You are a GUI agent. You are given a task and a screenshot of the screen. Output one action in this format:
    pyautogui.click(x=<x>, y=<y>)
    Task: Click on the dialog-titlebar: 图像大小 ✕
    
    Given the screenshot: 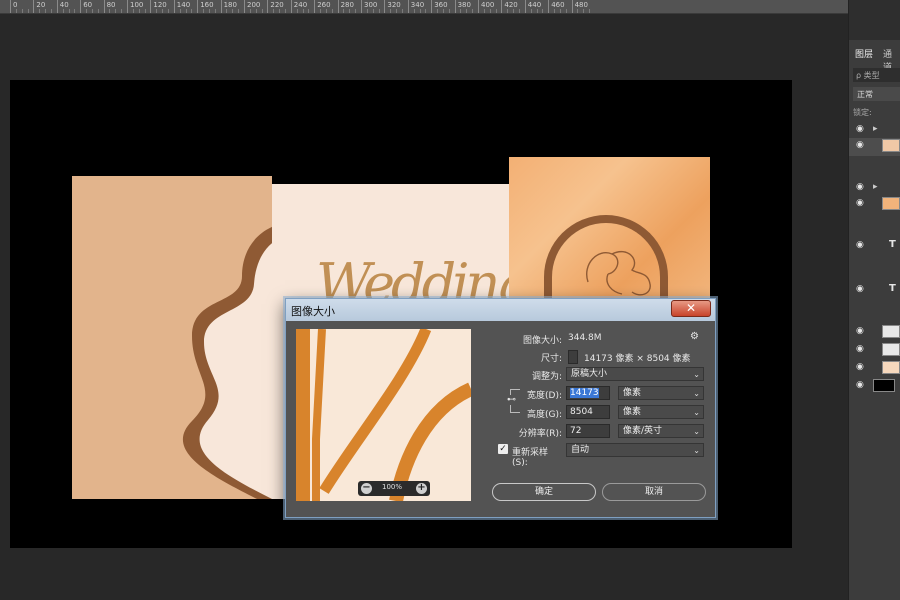 What is the action you would take?
    pyautogui.click(x=500, y=310)
    